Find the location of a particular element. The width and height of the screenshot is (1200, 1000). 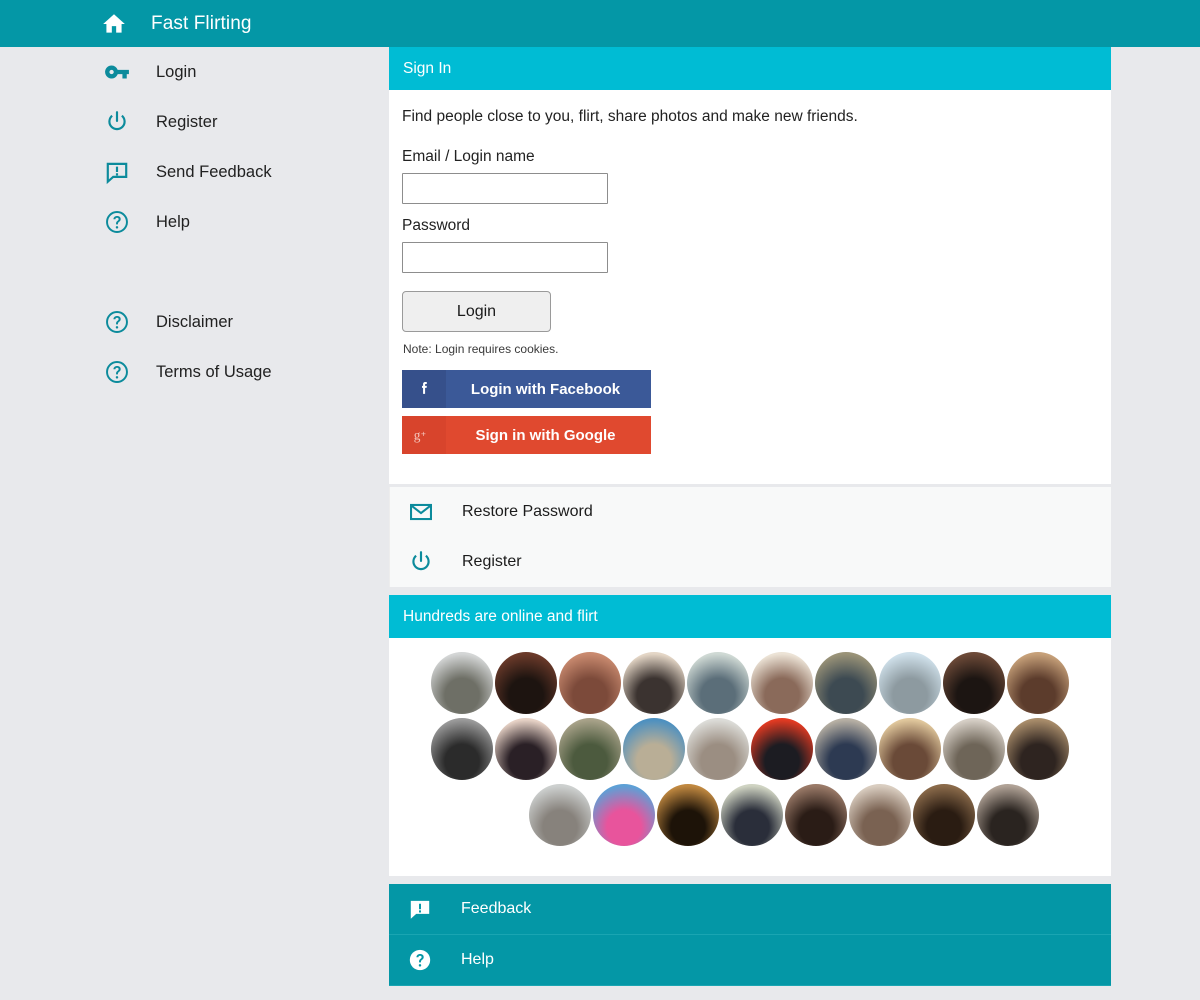

sidebar-divider-gap is located at coordinates (194, 272).